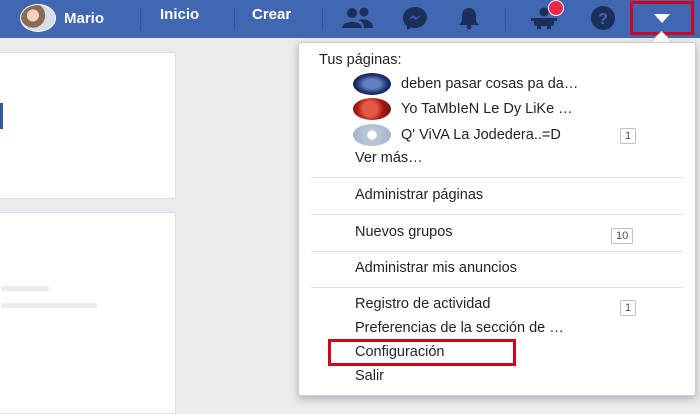 The height and width of the screenshot is (414, 700). I want to click on create-link: Crear, so click(271, 14).